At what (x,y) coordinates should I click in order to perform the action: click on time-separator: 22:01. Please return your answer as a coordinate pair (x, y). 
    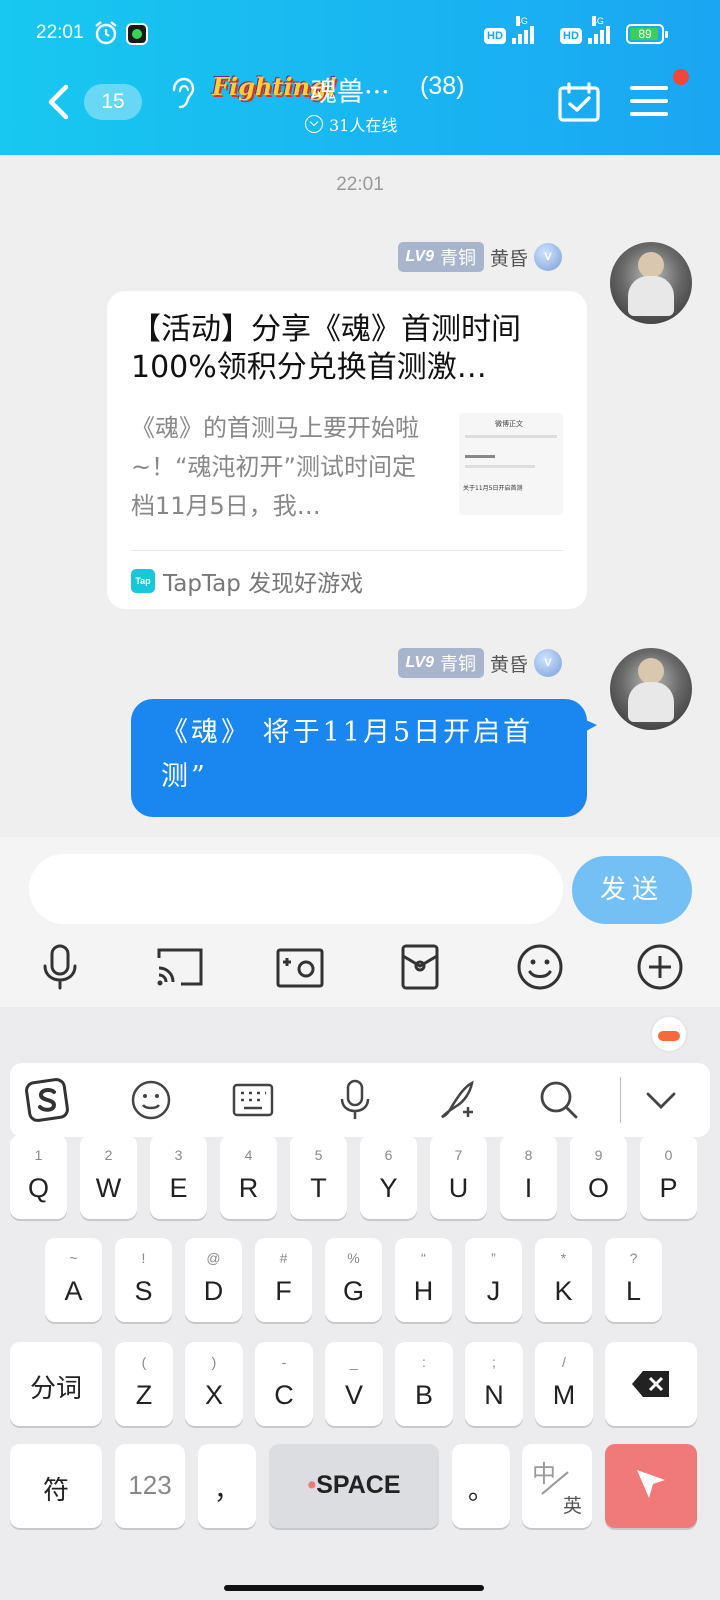
    Looking at the image, I should click on (360, 184).